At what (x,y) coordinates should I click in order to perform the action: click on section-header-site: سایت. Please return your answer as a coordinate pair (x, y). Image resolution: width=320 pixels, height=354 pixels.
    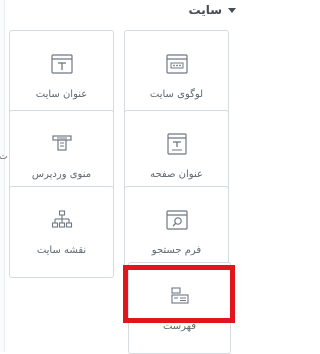
    Looking at the image, I should click on (212, 10).